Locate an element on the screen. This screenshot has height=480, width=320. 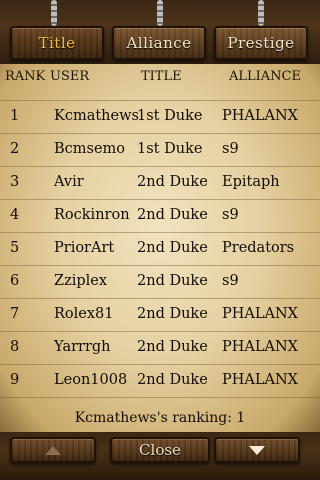
table-row: 1 Kcmathews 1st Duke PHALANX is located at coordinates (160, 117).